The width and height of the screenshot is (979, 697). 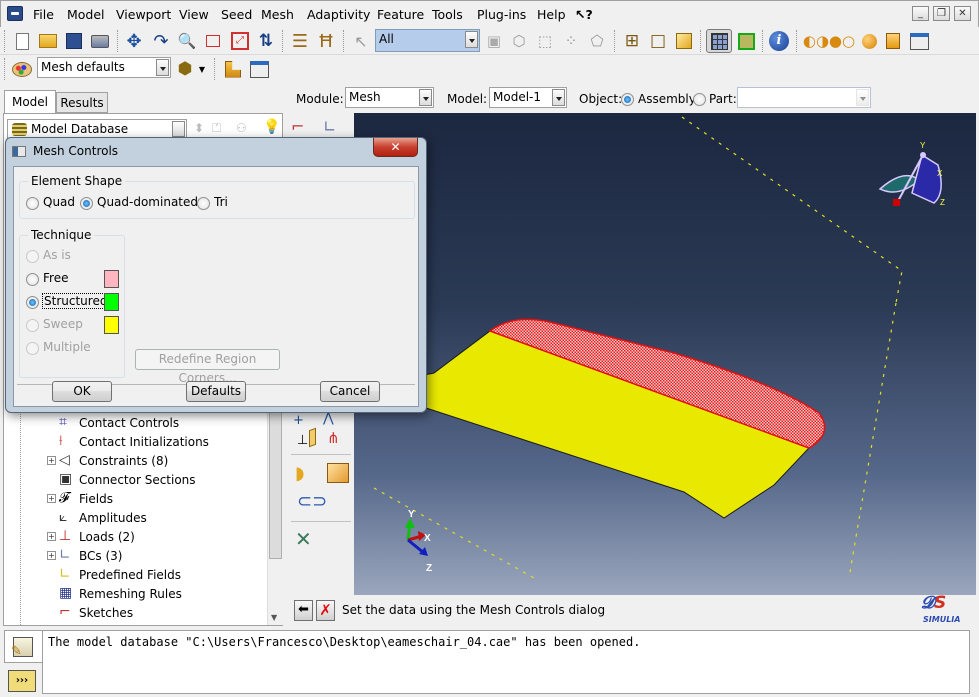 I want to click on sweep-radio, so click(x=32, y=325).